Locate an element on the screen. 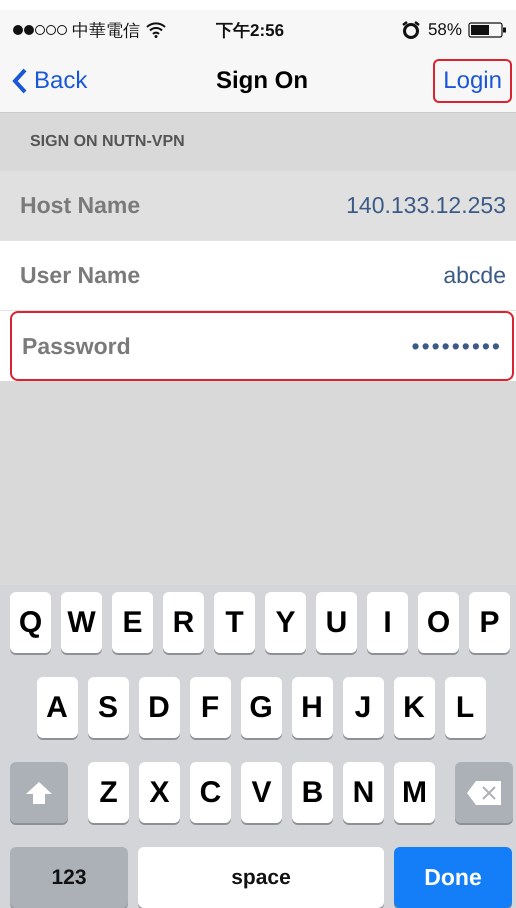 This screenshot has height=908, width=516. done-key: Done is located at coordinates (453, 877).